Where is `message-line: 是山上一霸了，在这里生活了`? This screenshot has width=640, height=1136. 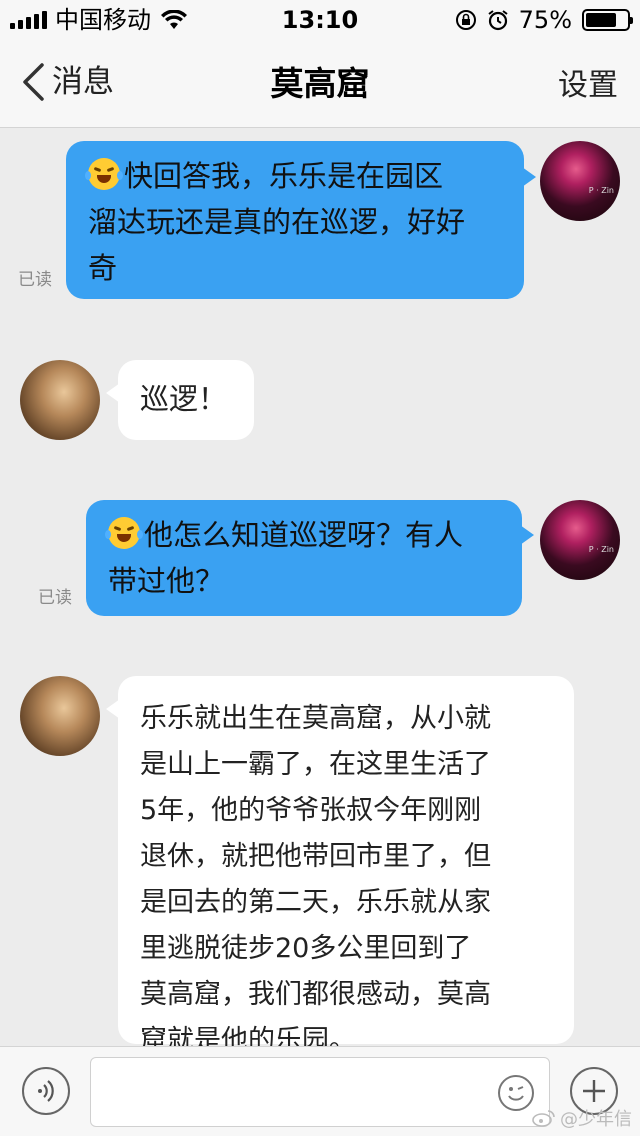 message-line: 是山上一霸了，在这里生活了 is located at coordinates (315, 764).